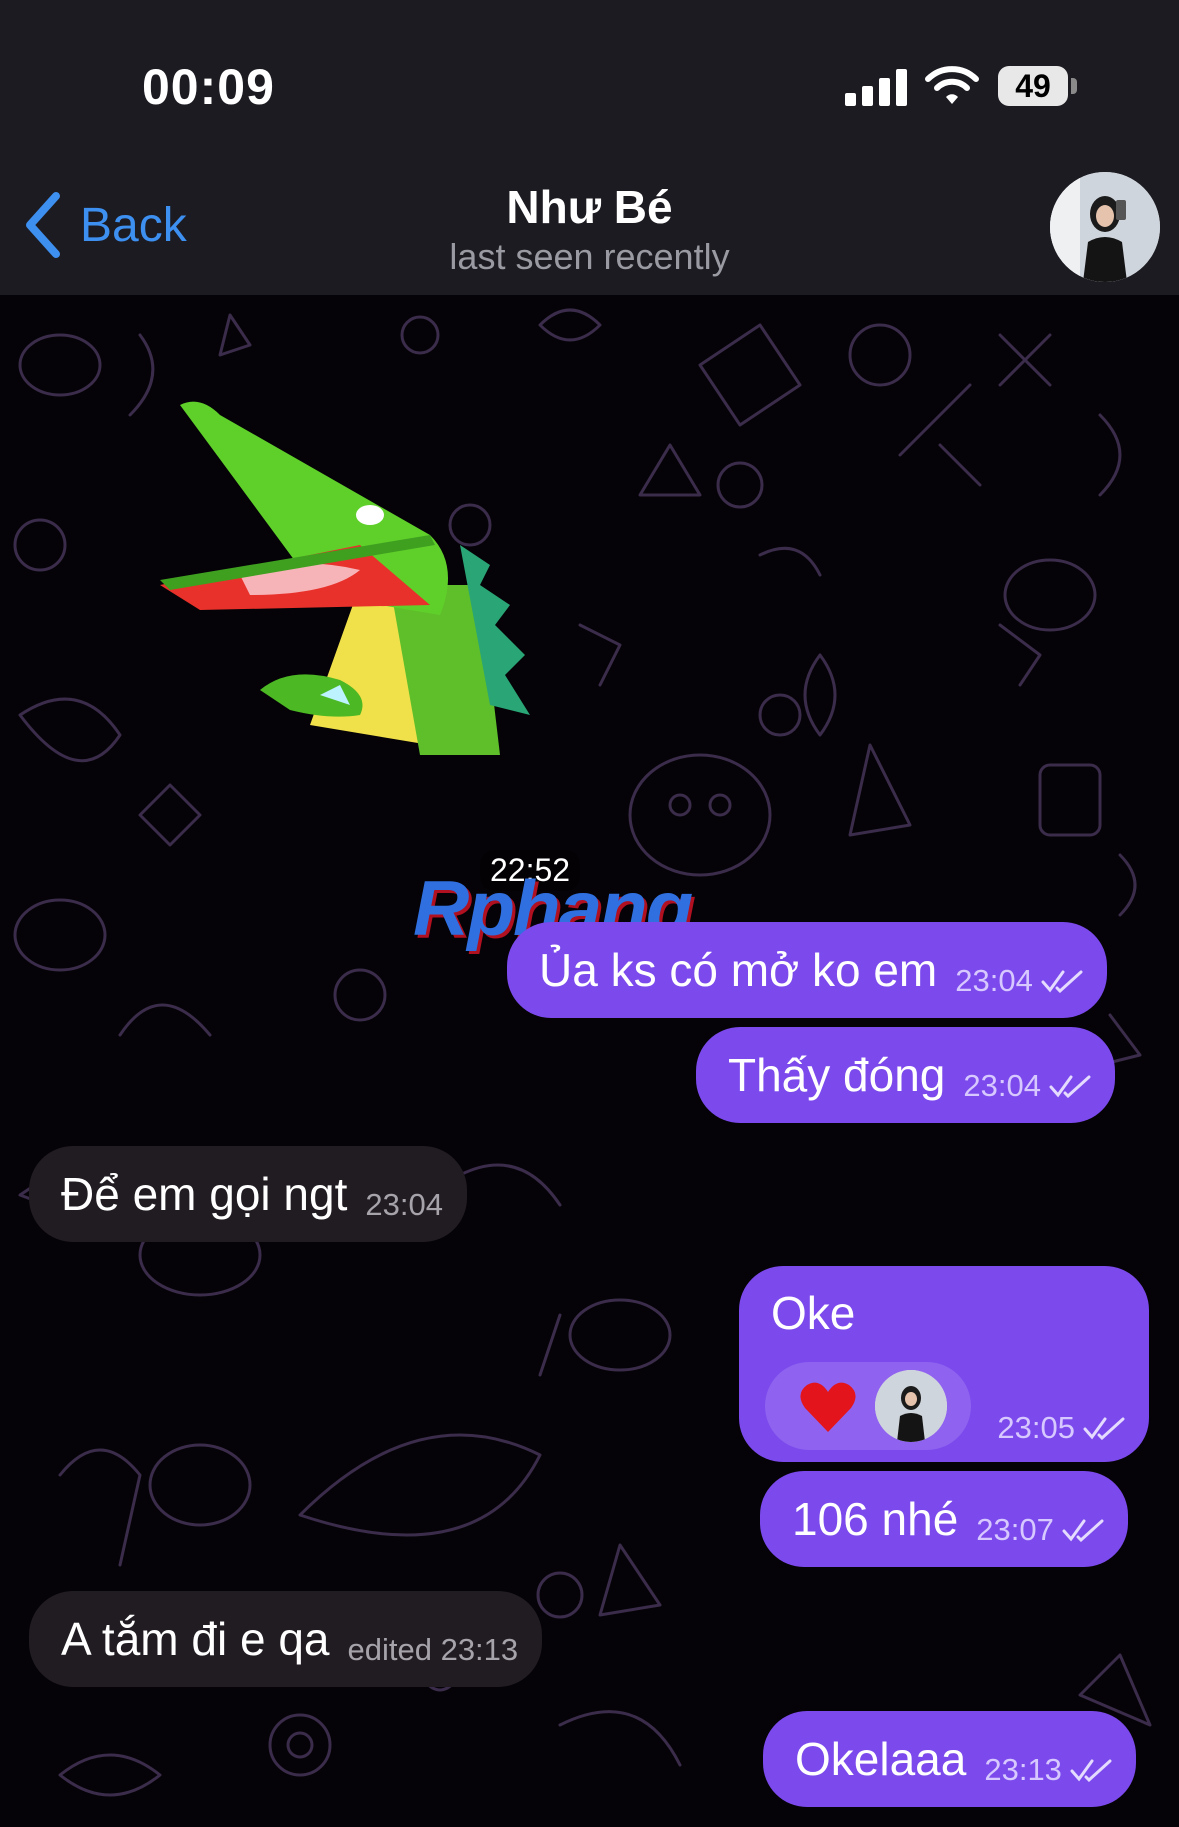 This screenshot has height=1827, width=1179. What do you see at coordinates (875, 1519) in the screenshot?
I see `message-text: 106 nhé` at bounding box center [875, 1519].